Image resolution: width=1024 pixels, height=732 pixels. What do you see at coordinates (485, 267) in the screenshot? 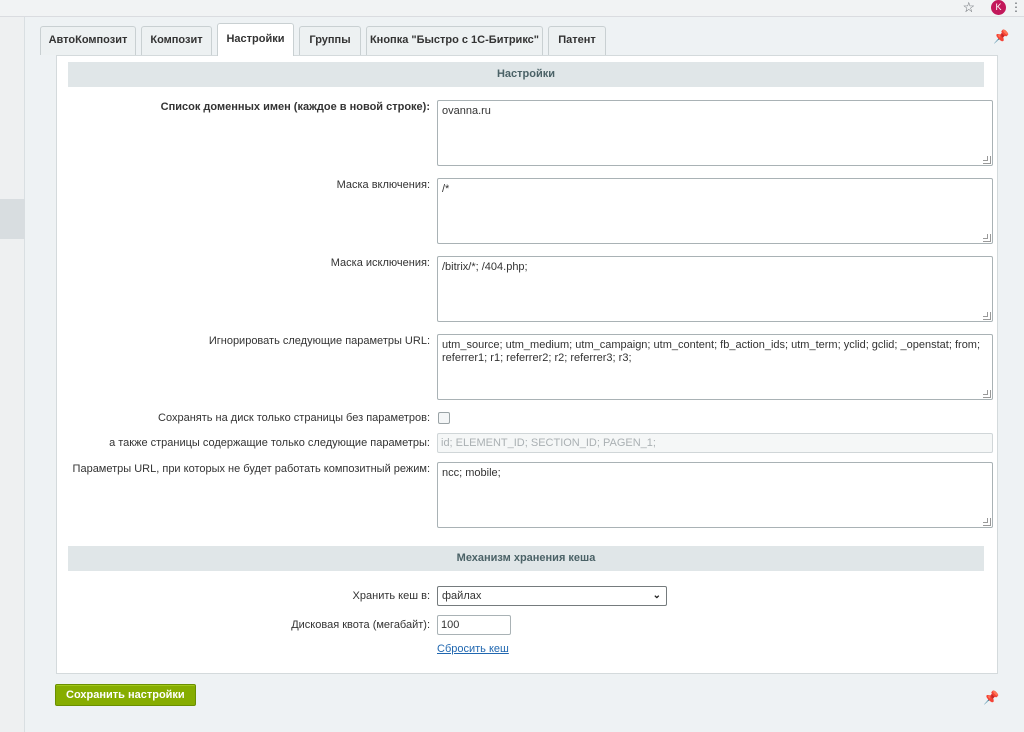
I see `exclude-mask-value: /bitrix/*; /404.php;` at bounding box center [485, 267].